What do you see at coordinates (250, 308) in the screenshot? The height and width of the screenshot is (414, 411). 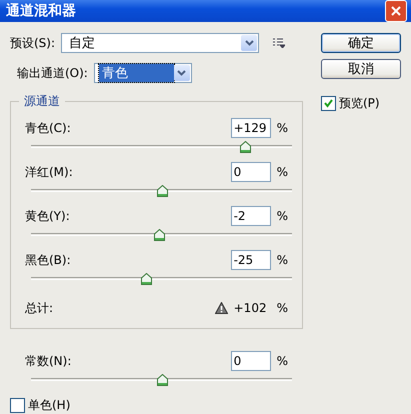 I see `total-value: +102` at bounding box center [250, 308].